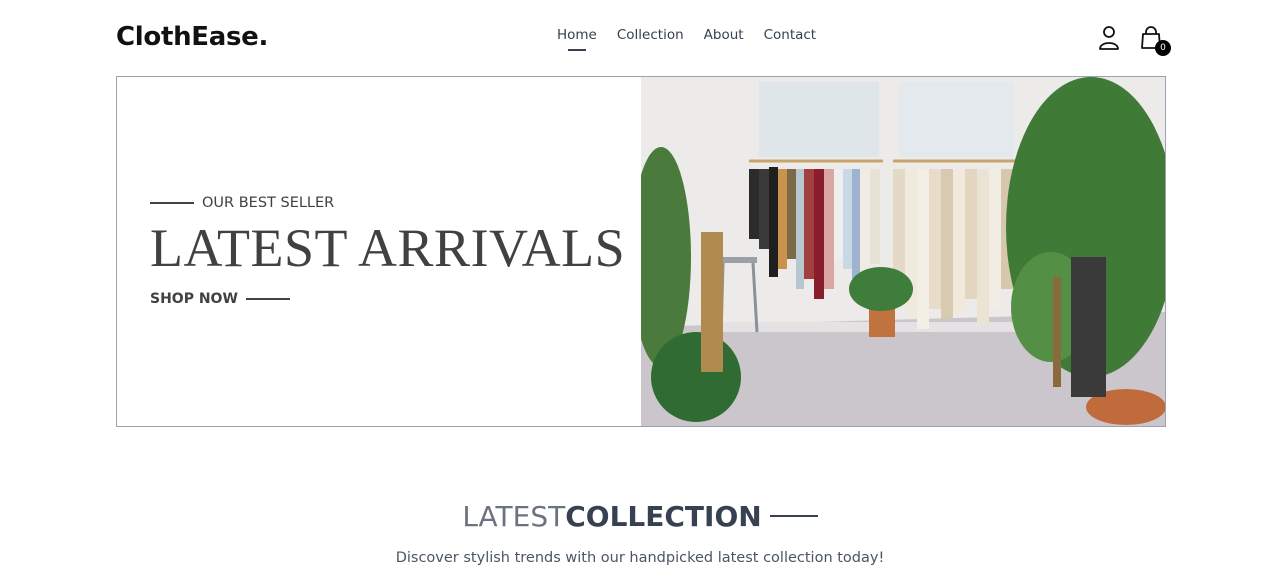 This screenshot has width=1280, height=582. Describe the element at coordinates (514, 516) in the screenshot. I see `title-light: LATEST` at that location.